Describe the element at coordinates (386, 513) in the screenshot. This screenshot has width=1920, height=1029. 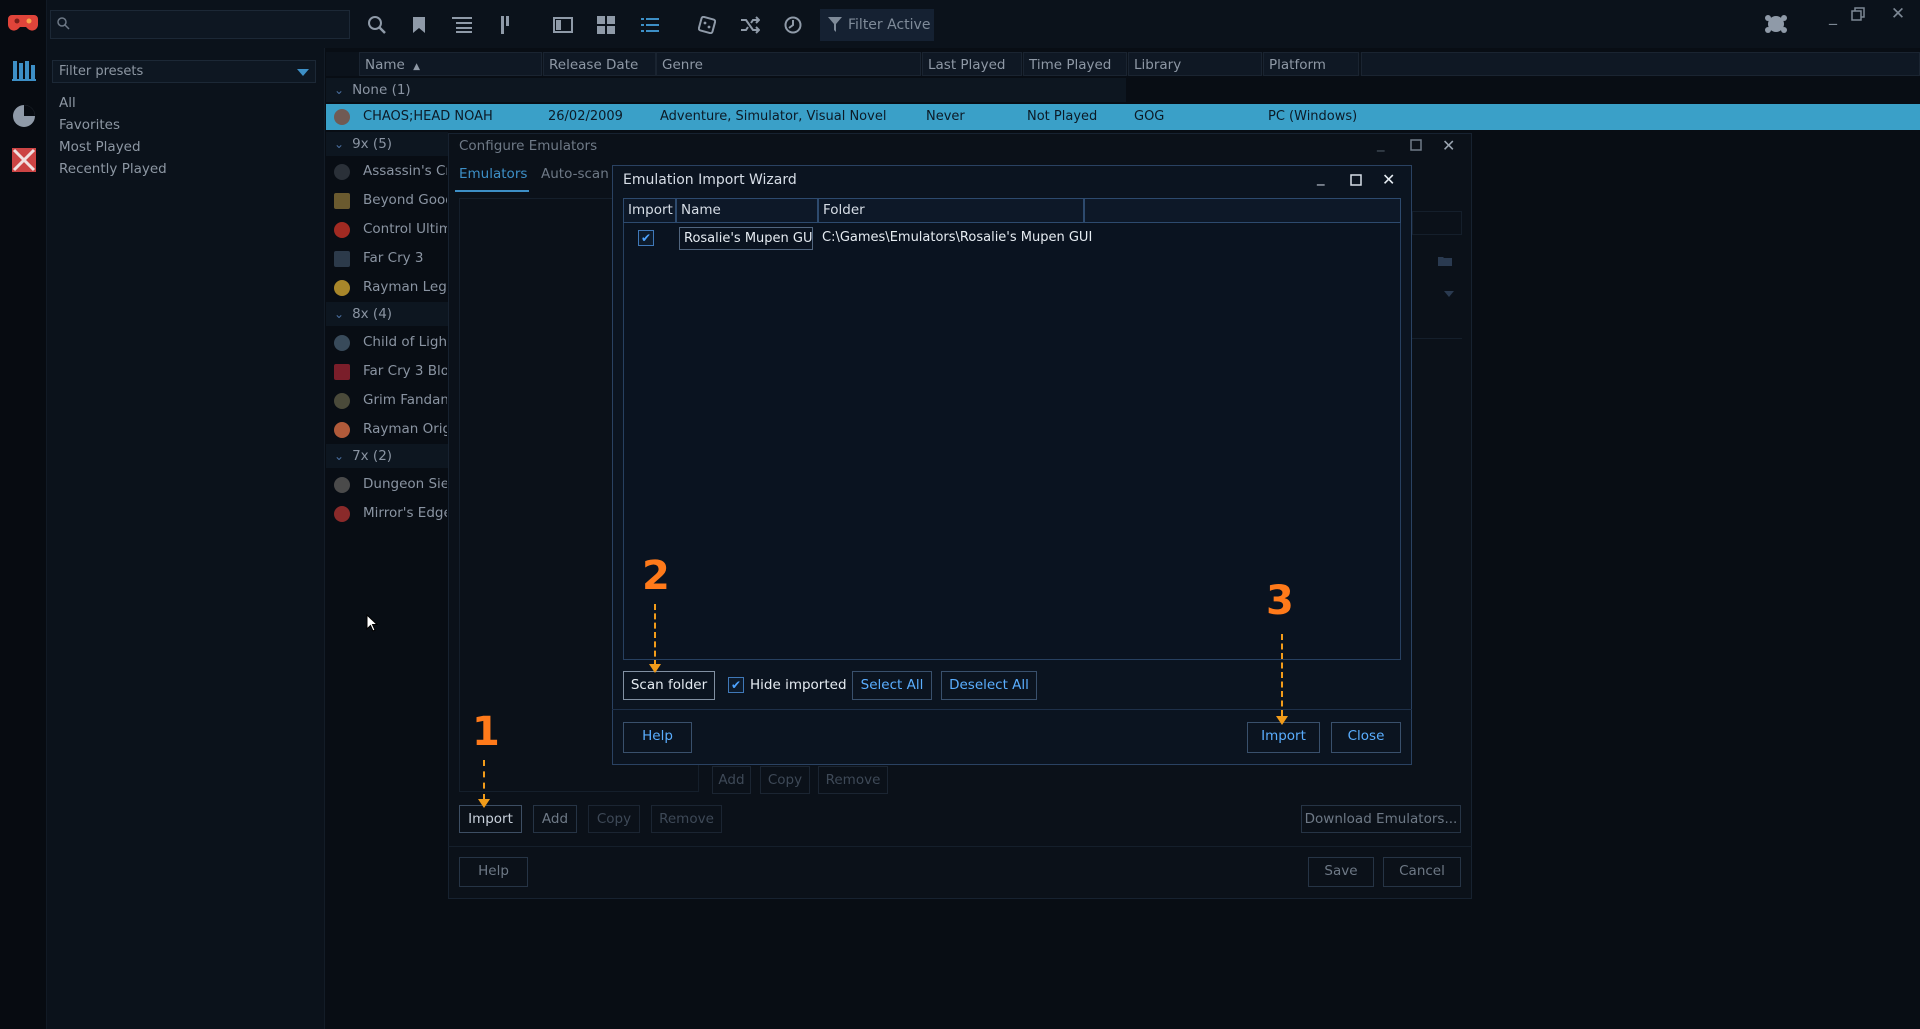
I see `list-item: Mirror's Edge` at that location.